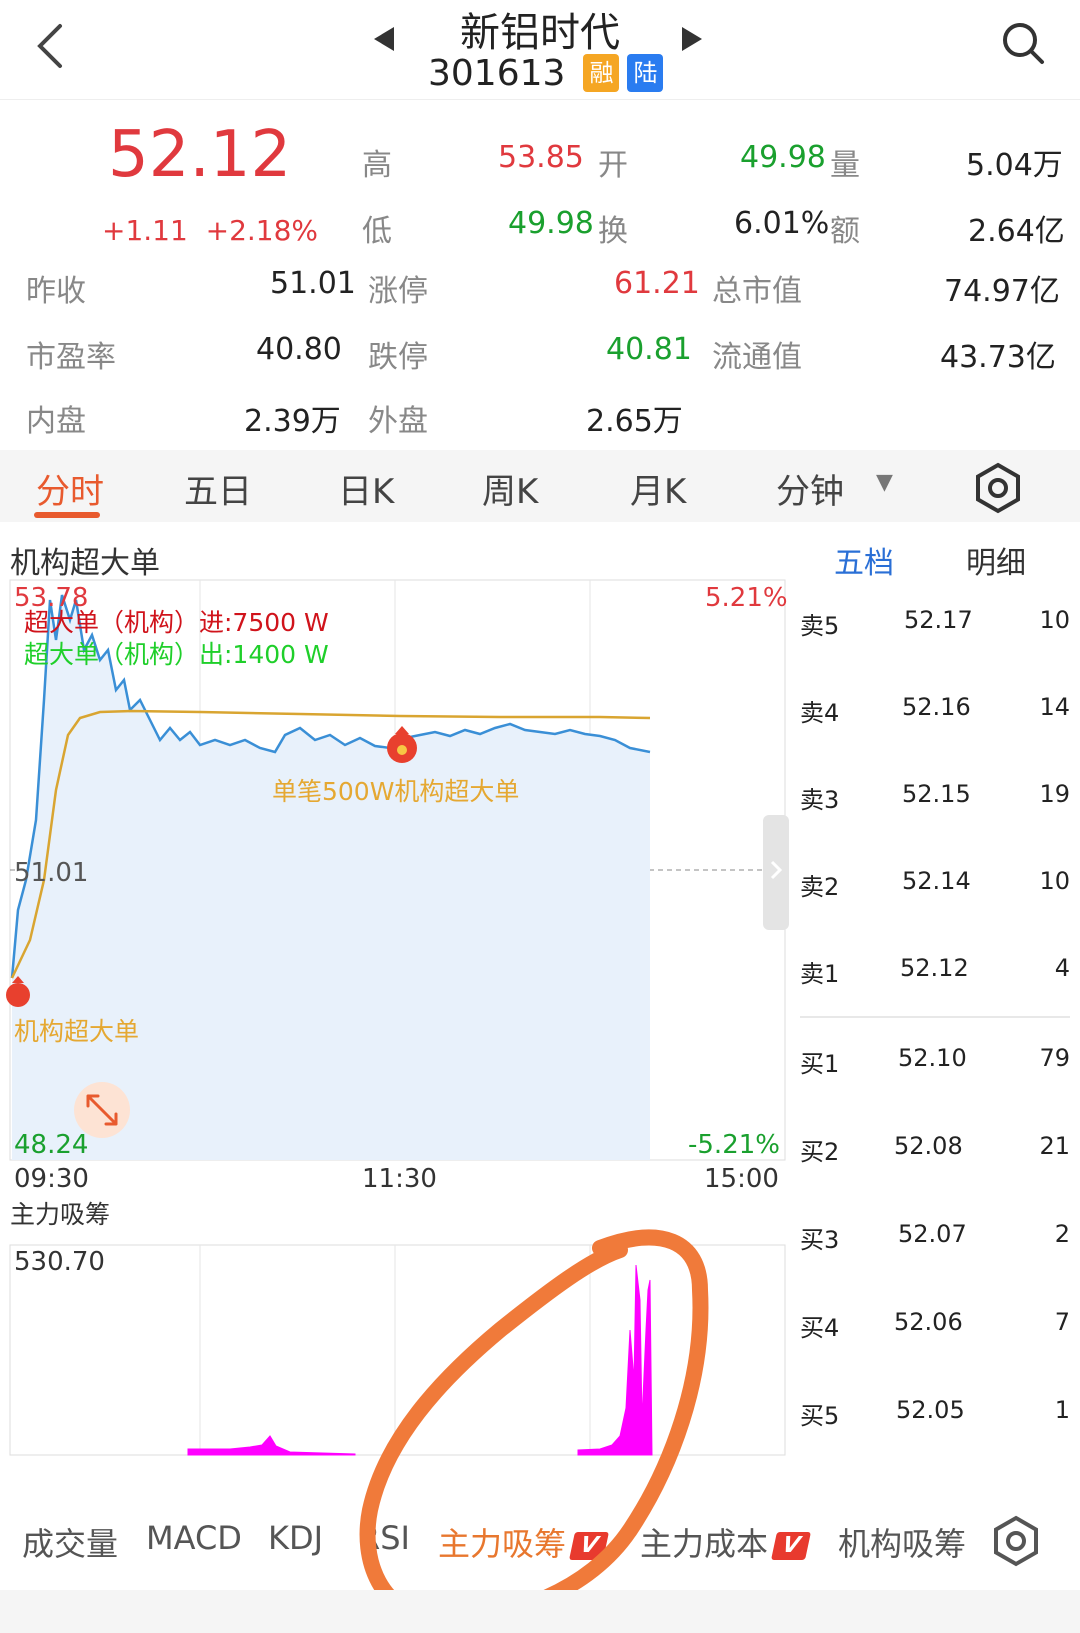  Describe the element at coordinates (782, 223) in the screenshot. I see `turnover-value: 6.01%` at that location.